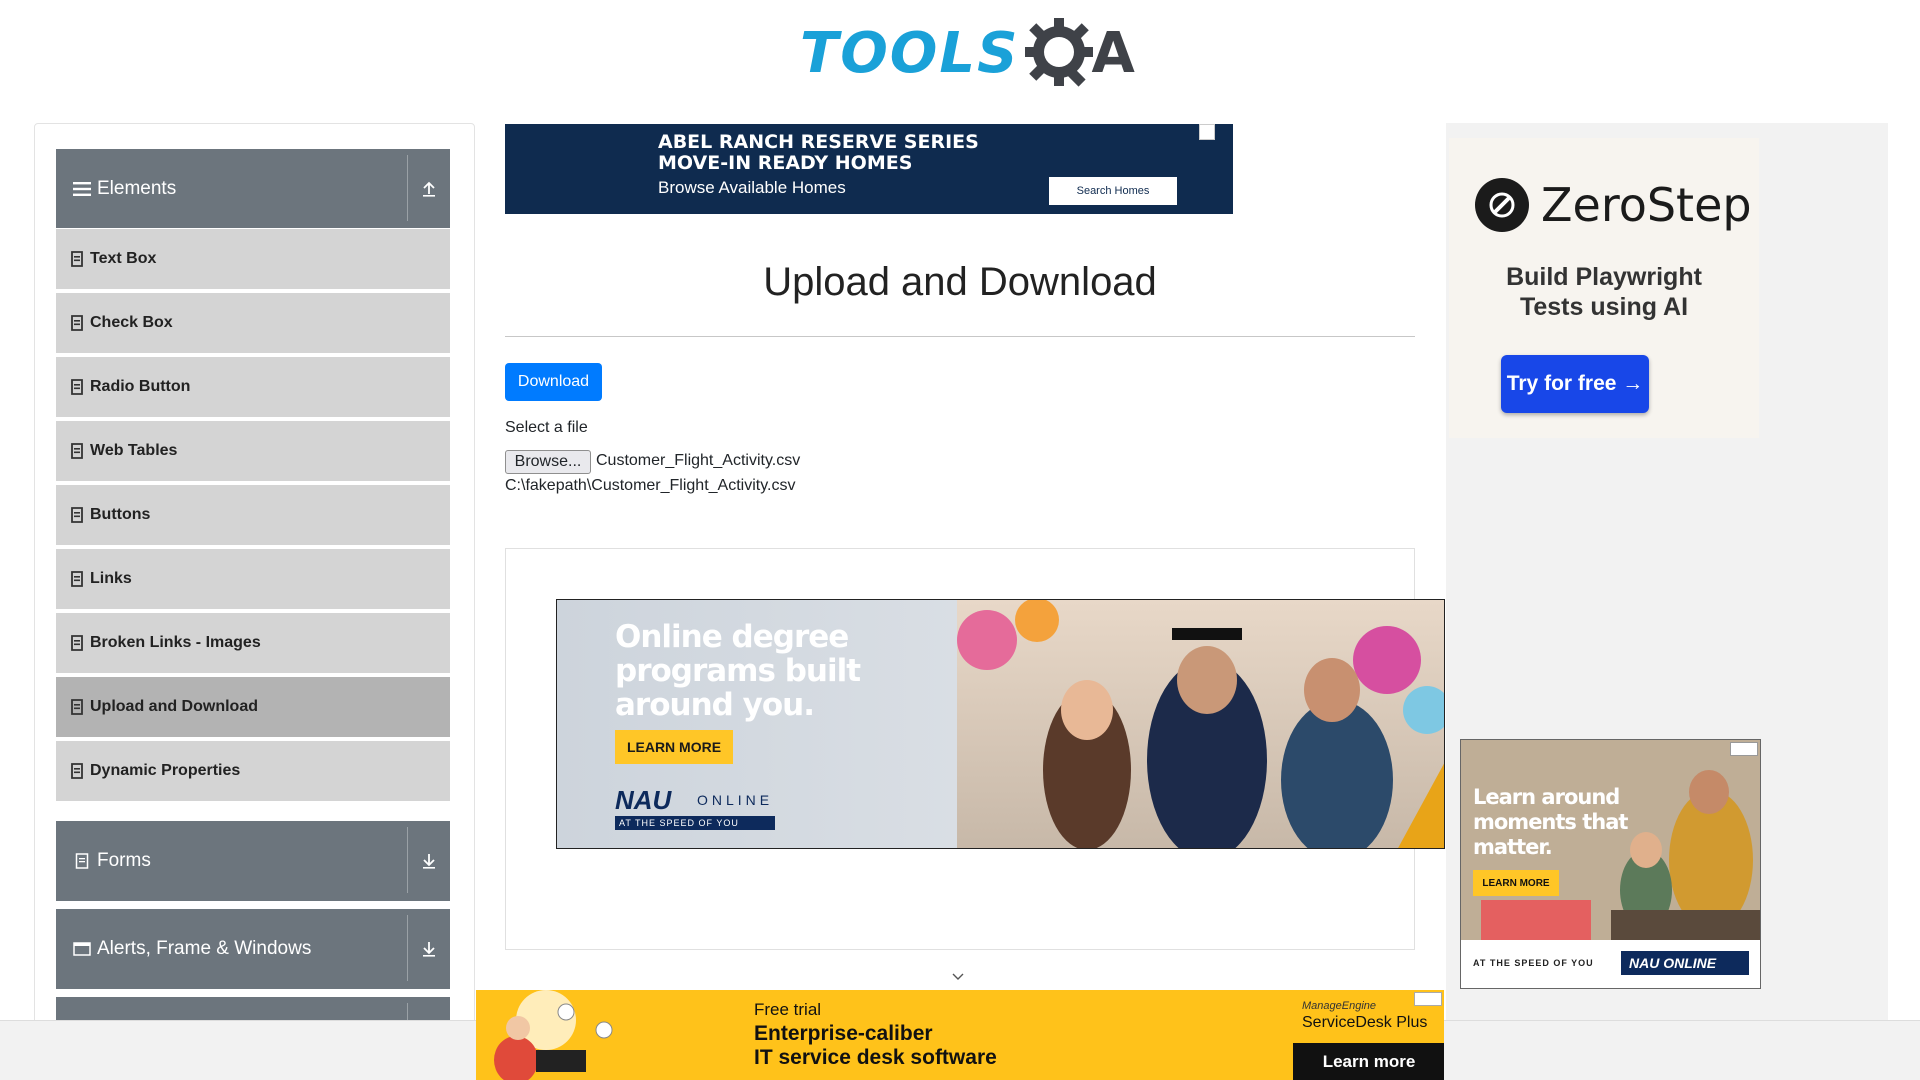 This screenshot has width=1920, height=1080. Describe the element at coordinates (1513, 847) in the screenshot. I see `ad-headline-line: matter.` at that location.